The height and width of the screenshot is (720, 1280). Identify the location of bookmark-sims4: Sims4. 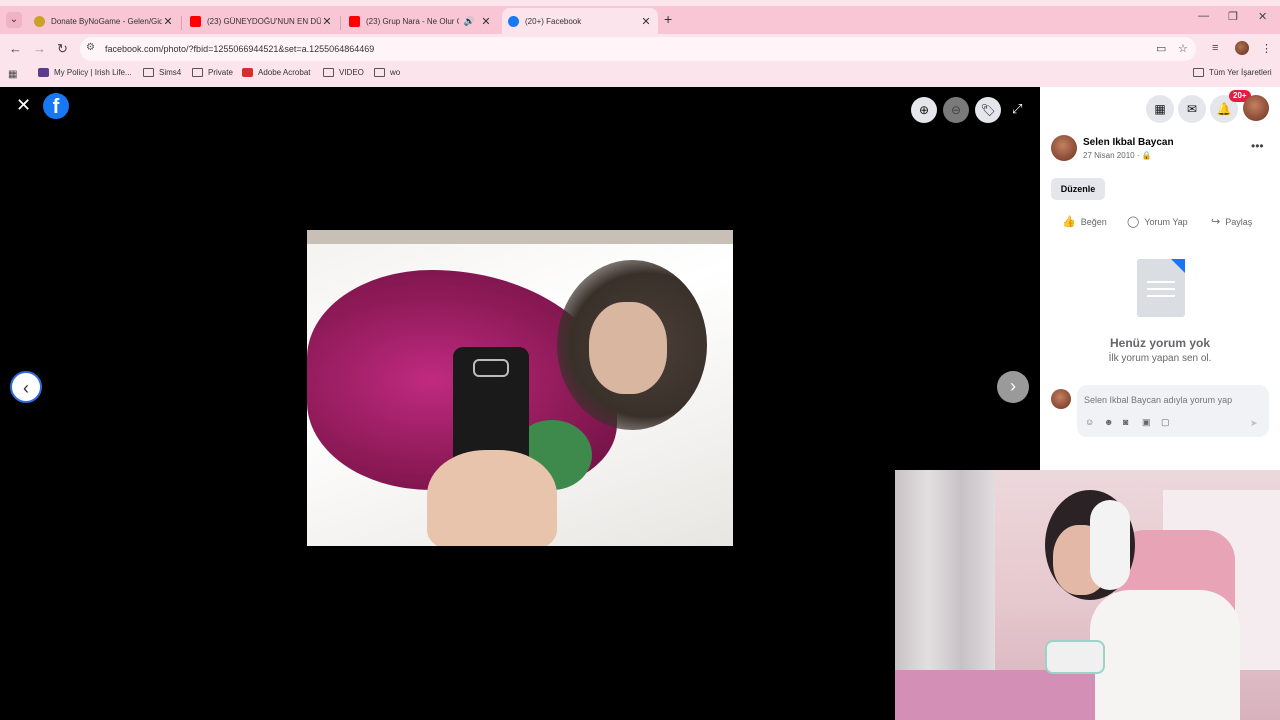
(162, 72).